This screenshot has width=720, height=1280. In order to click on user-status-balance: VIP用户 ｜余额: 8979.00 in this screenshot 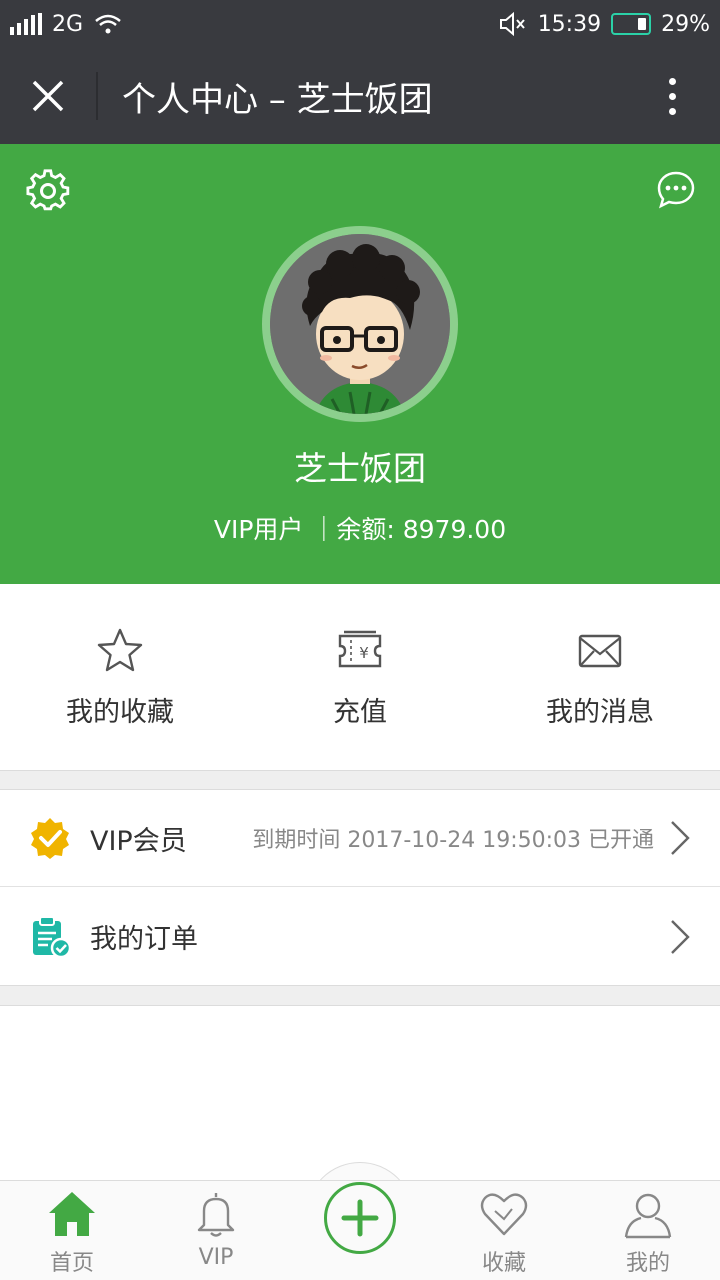, I will do `click(360, 529)`.